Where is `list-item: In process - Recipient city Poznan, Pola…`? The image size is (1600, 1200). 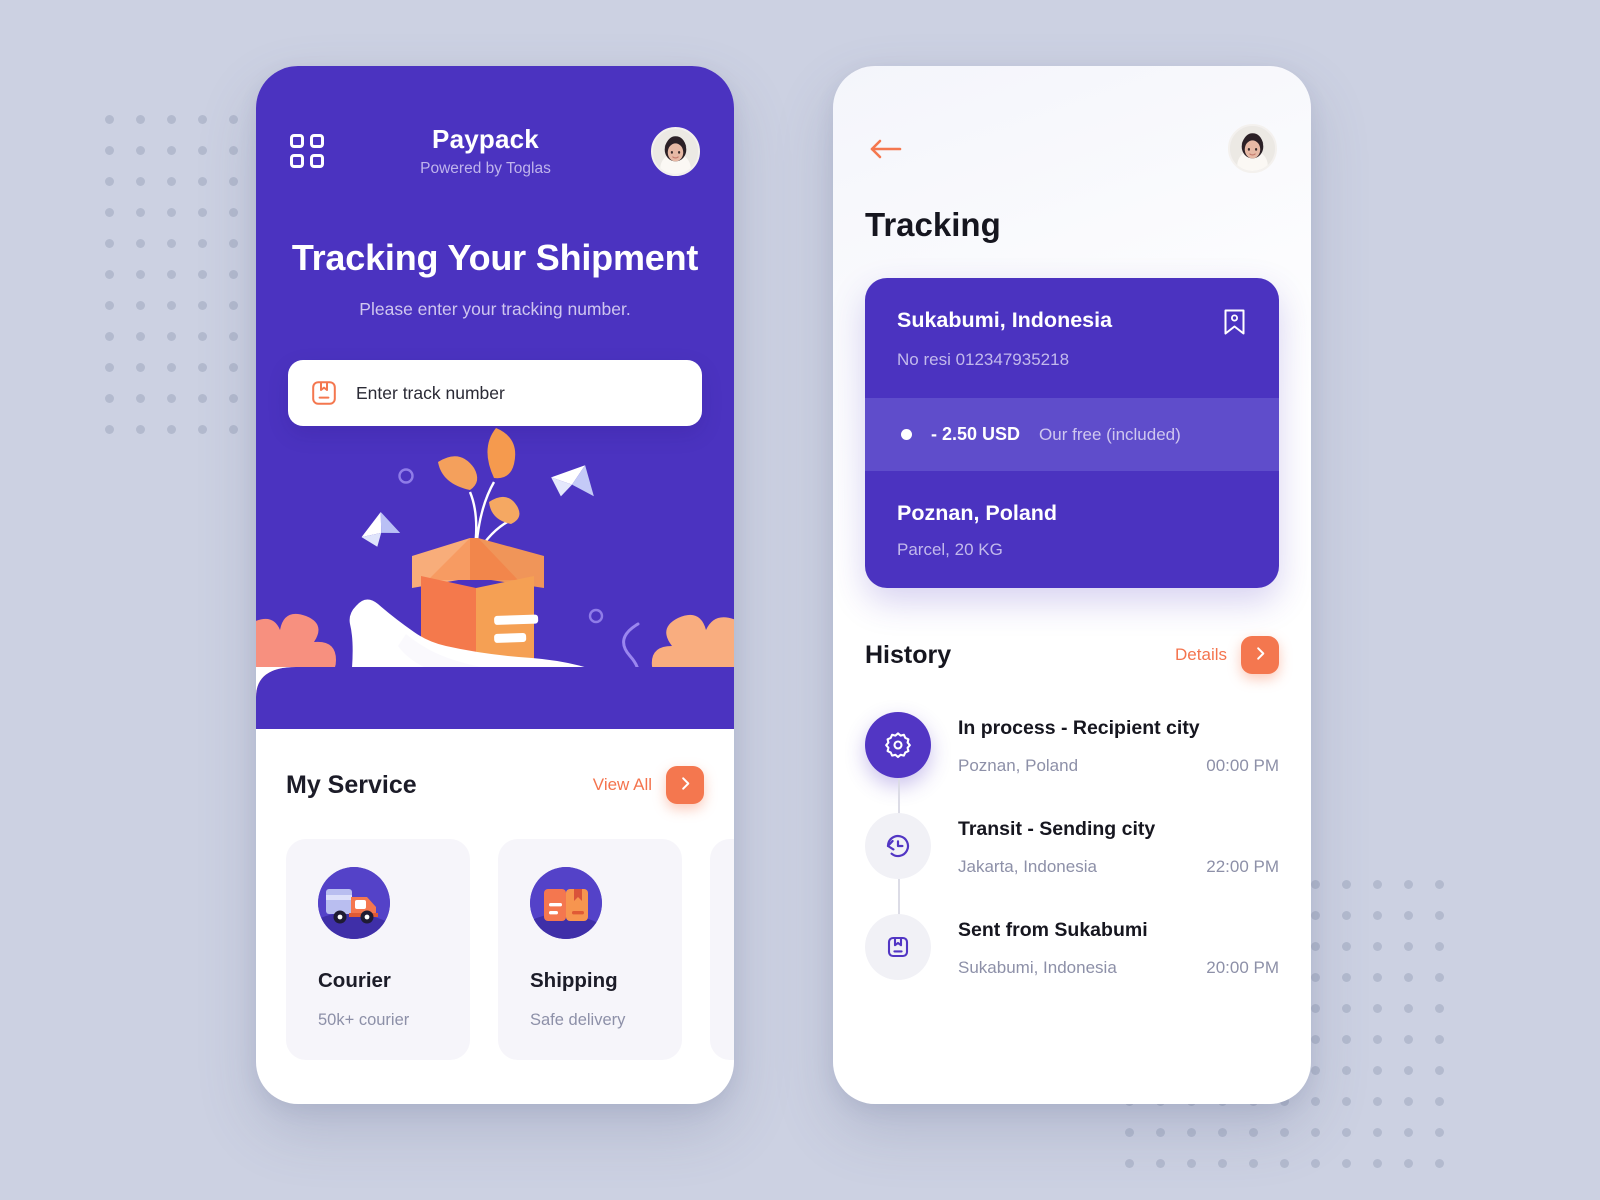 list-item: In process - Recipient city Poznan, Pola… is located at coordinates (1072, 770).